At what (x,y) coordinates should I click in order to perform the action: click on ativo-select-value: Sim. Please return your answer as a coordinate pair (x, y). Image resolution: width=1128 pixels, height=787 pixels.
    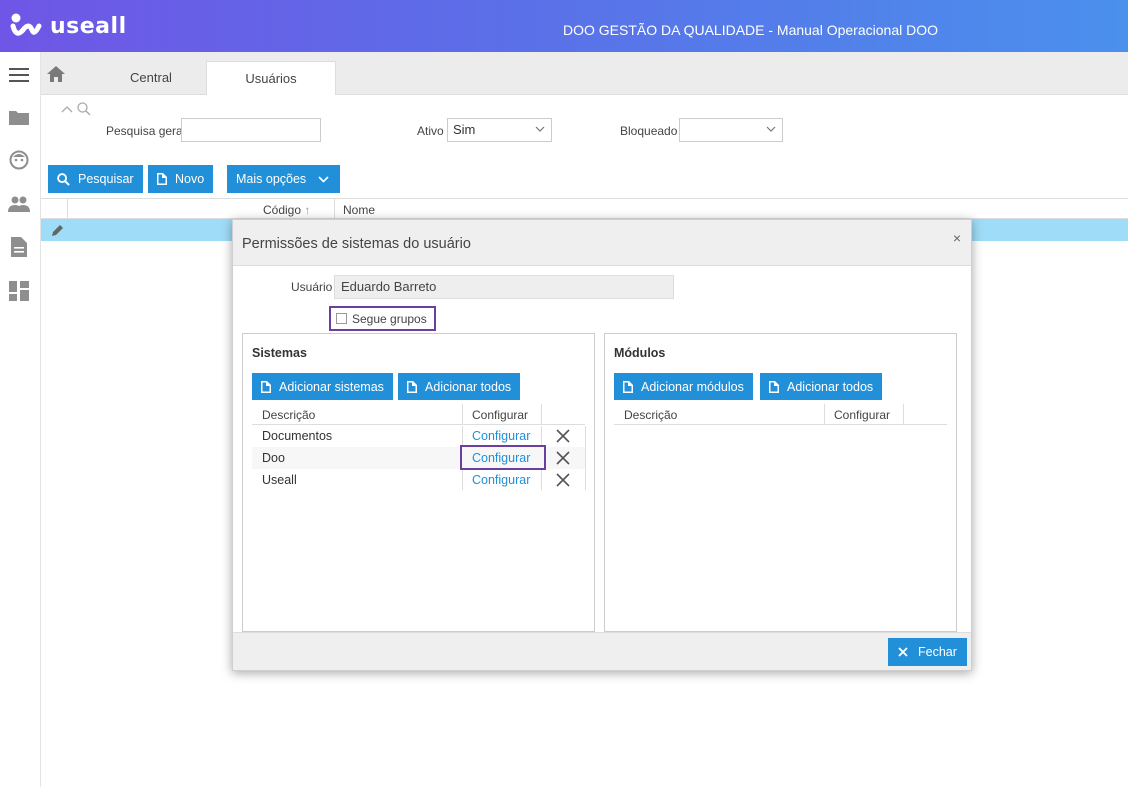
    Looking at the image, I should click on (464, 129).